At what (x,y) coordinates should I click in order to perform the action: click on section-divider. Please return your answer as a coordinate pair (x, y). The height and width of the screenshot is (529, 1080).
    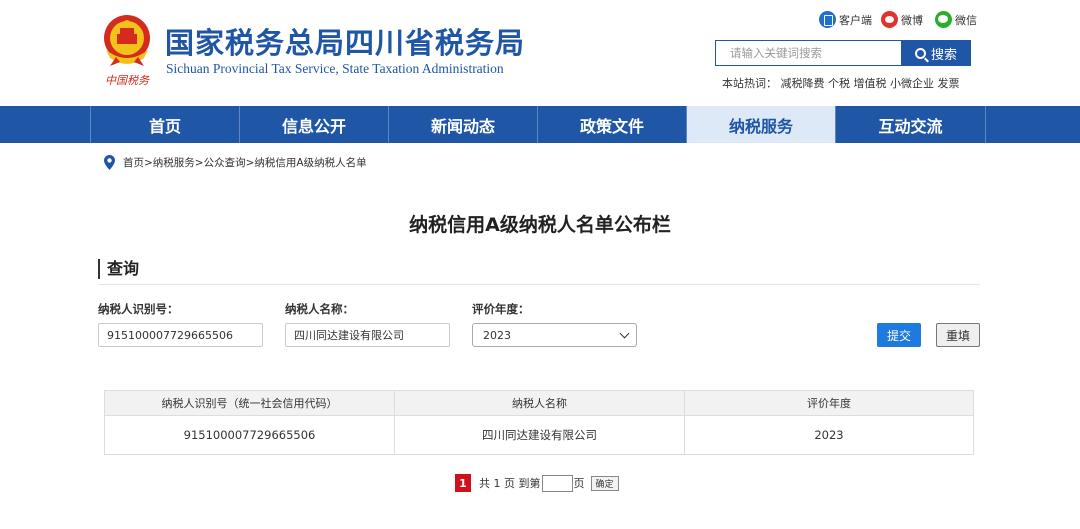
    Looking at the image, I should click on (539, 284).